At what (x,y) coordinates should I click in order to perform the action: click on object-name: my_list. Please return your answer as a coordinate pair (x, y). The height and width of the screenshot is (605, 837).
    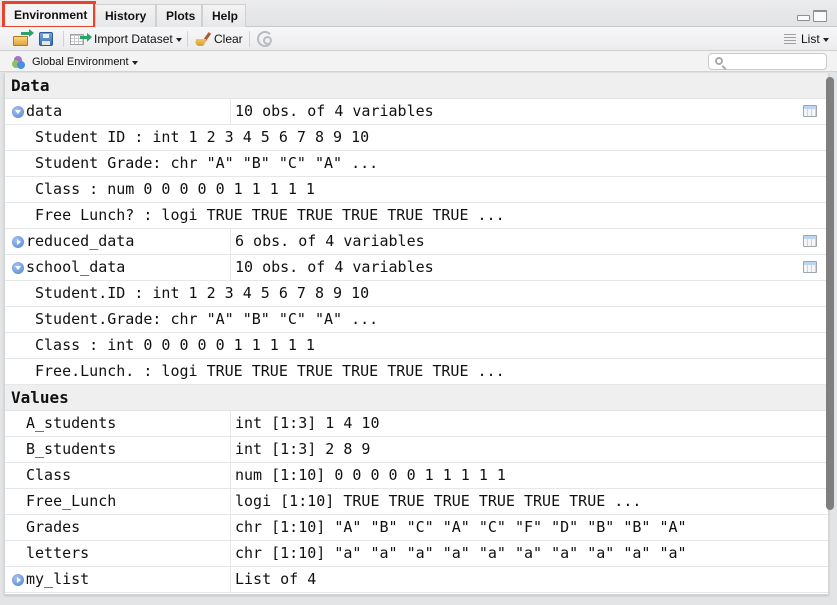
    Looking at the image, I should click on (128, 579).